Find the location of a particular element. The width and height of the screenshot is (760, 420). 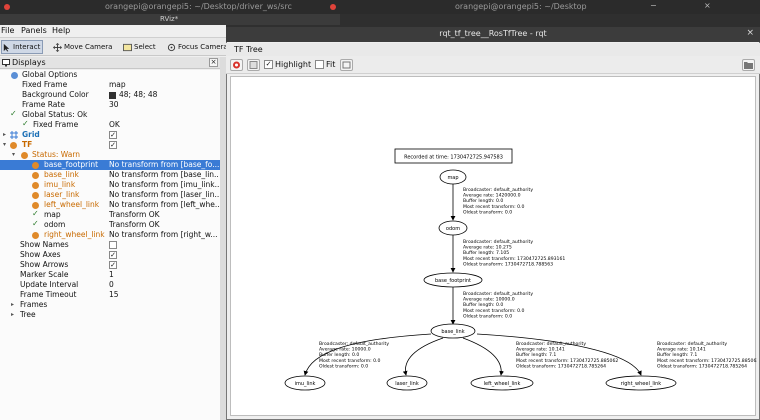

move-camera-tool-button: Move Camera is located at coordinates (82, 47).